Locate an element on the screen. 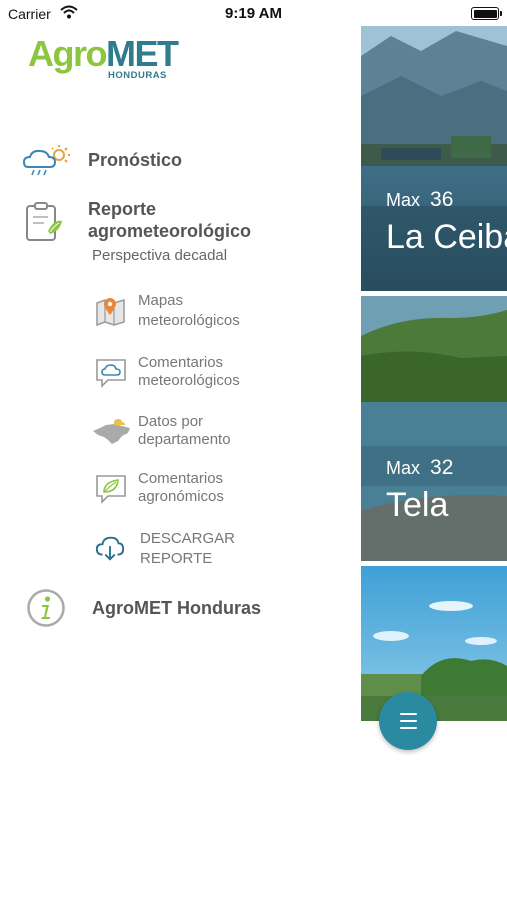 This screenshot has width=507, height=900. max-value: 32 is located at coordinates (442, 467).